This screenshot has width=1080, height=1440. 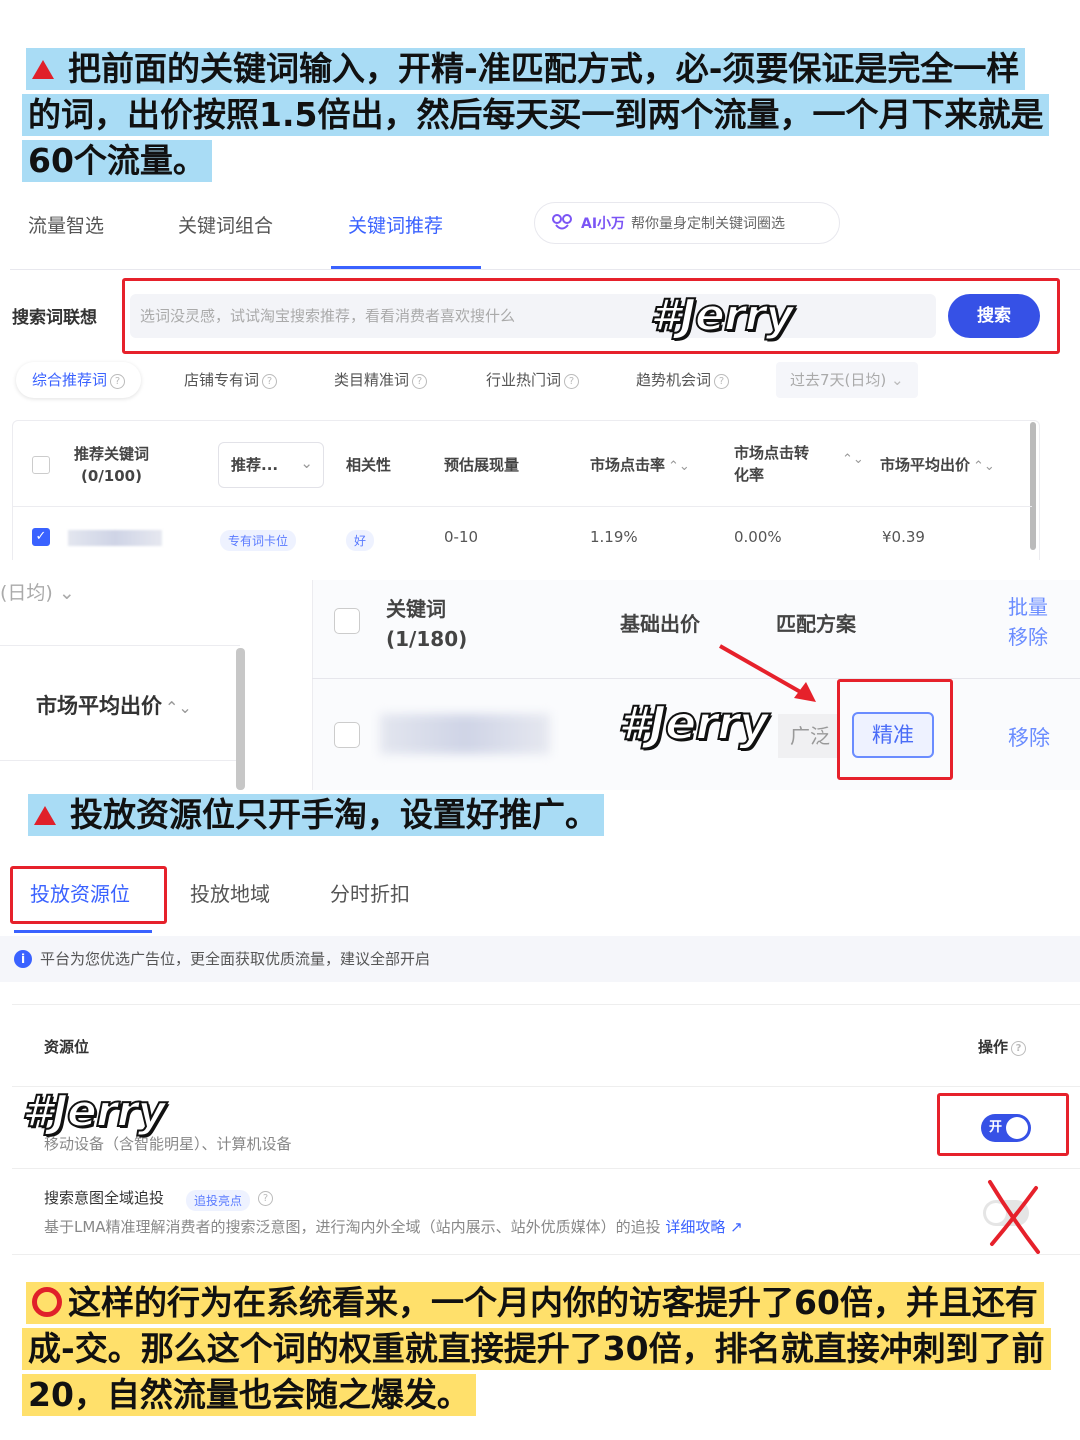 What do you see at coordinates (758, 537) in the screenshot?
I see `market-cvr-value: 0.00%` at bounding box center [758, 537].